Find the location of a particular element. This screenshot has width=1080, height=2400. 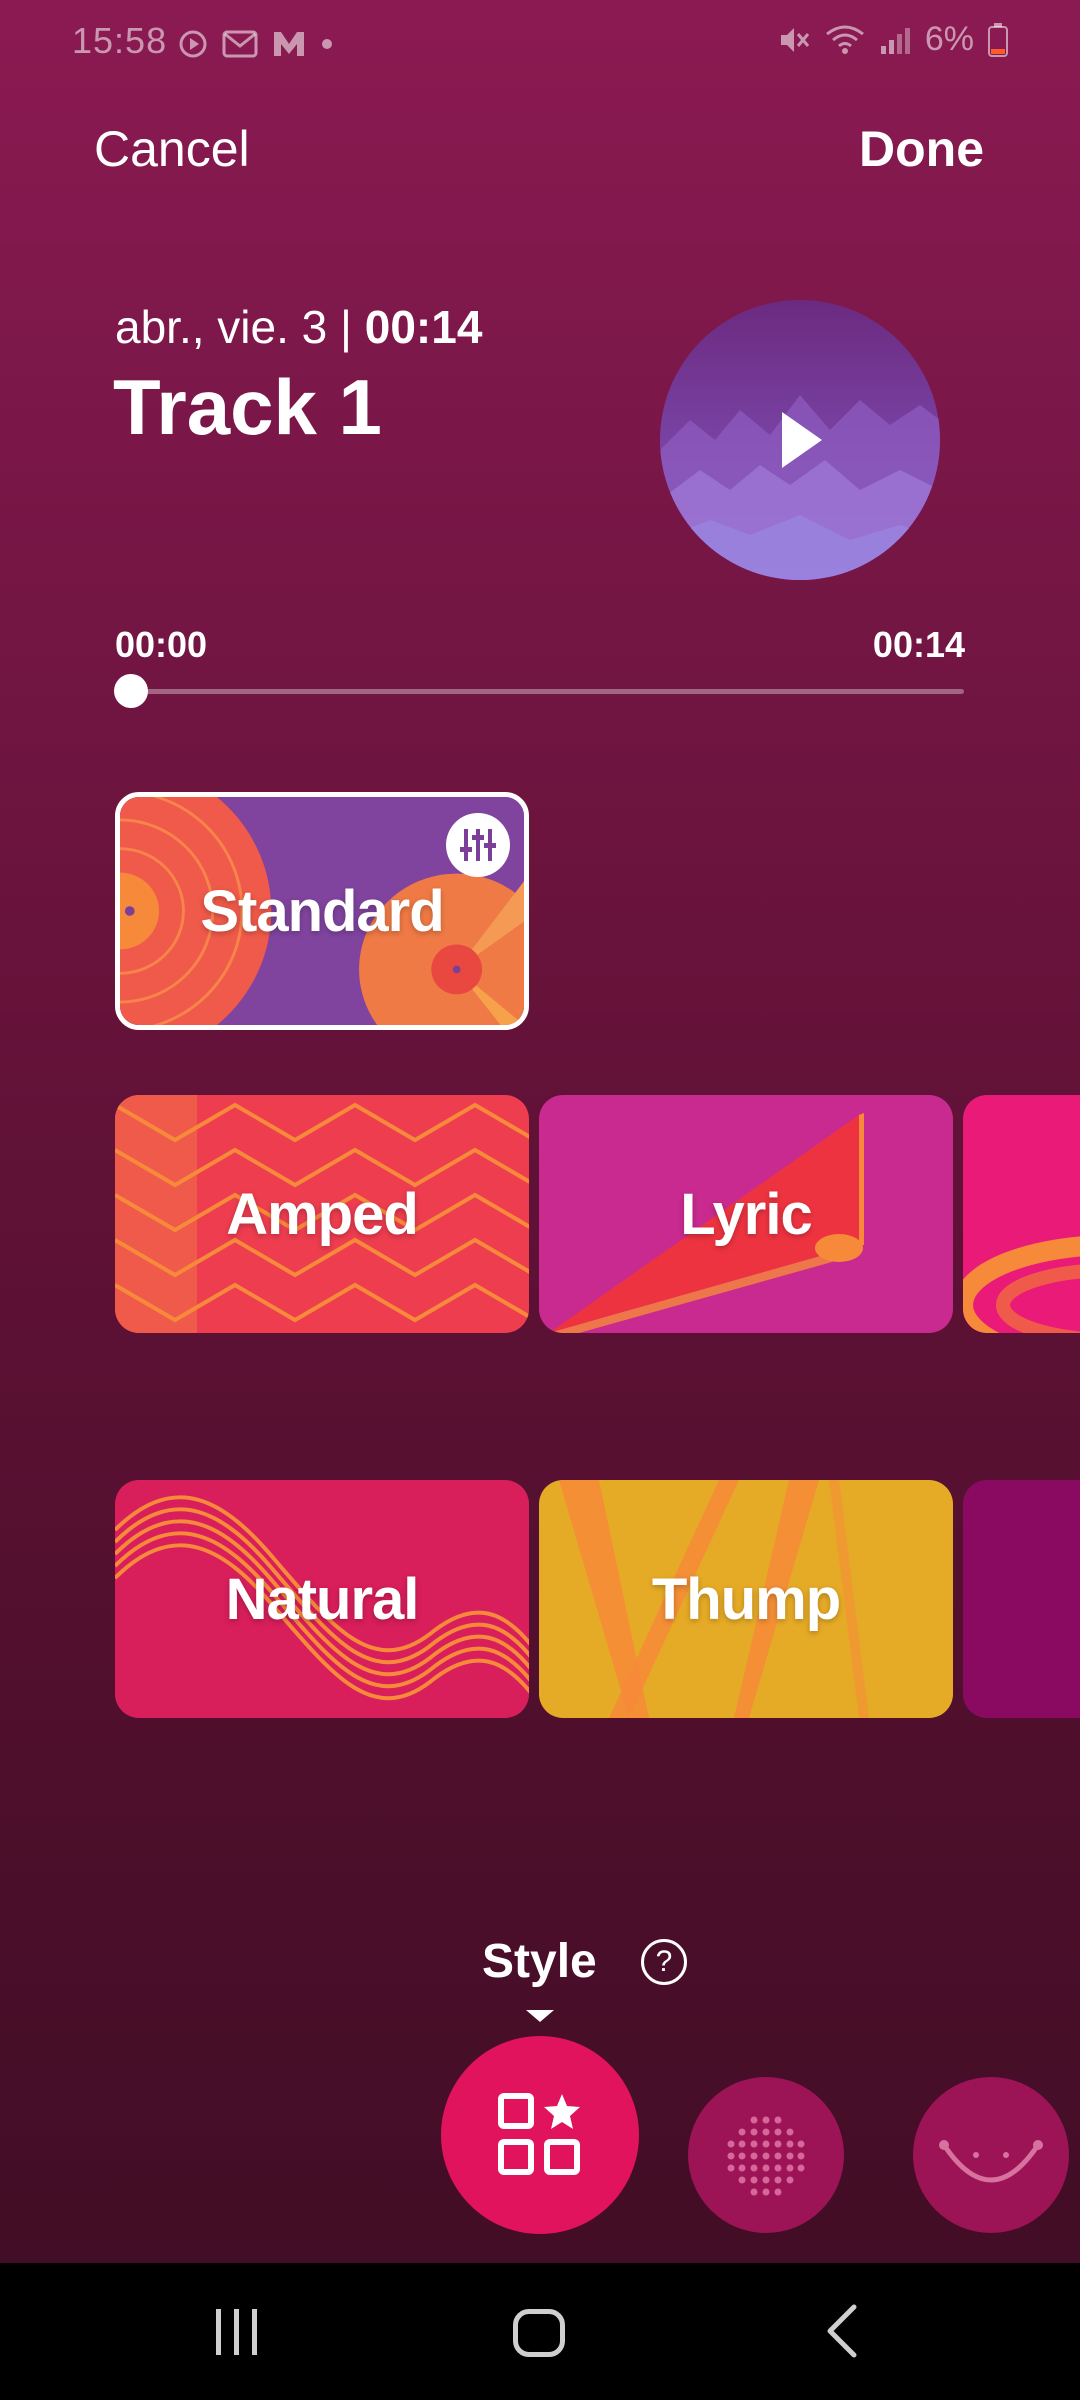

status-icons-right: 6% is located at coordinates (892, 39).